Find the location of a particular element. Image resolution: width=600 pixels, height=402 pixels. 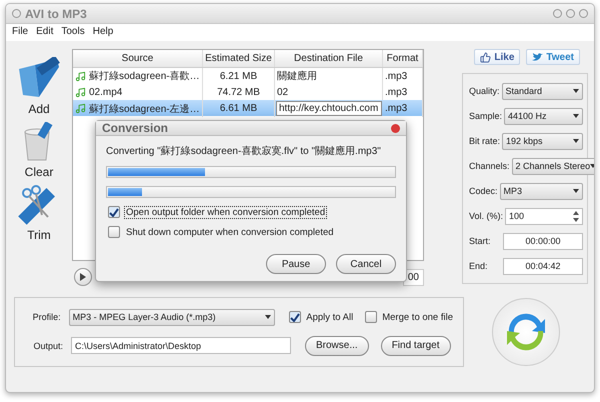

setting-label: Quality: is located at coordinates (484, 91).